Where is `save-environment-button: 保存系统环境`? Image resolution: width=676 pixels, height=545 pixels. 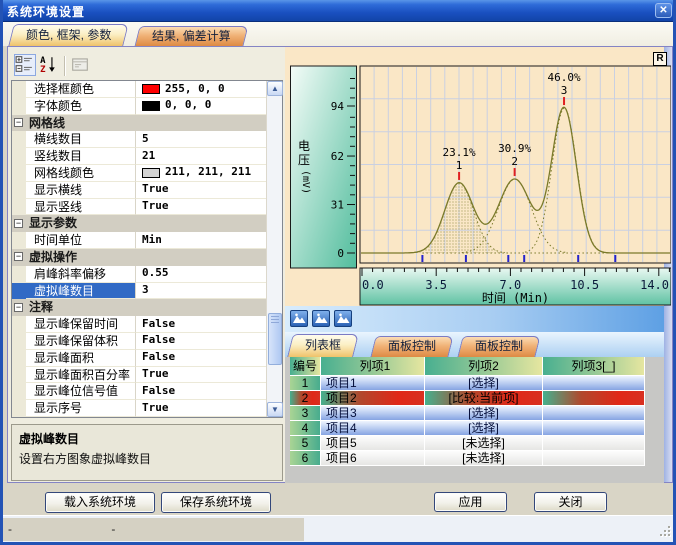
save-environment-button: 保存系统环境 is located at coordinates (216, 502).